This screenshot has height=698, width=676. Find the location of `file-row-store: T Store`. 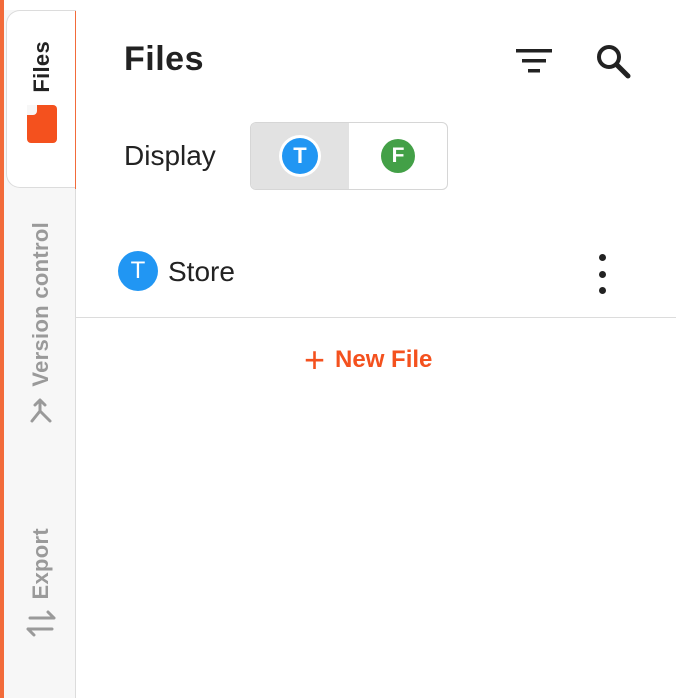

file-row-store: T Store is located at coordinates (376, 274).